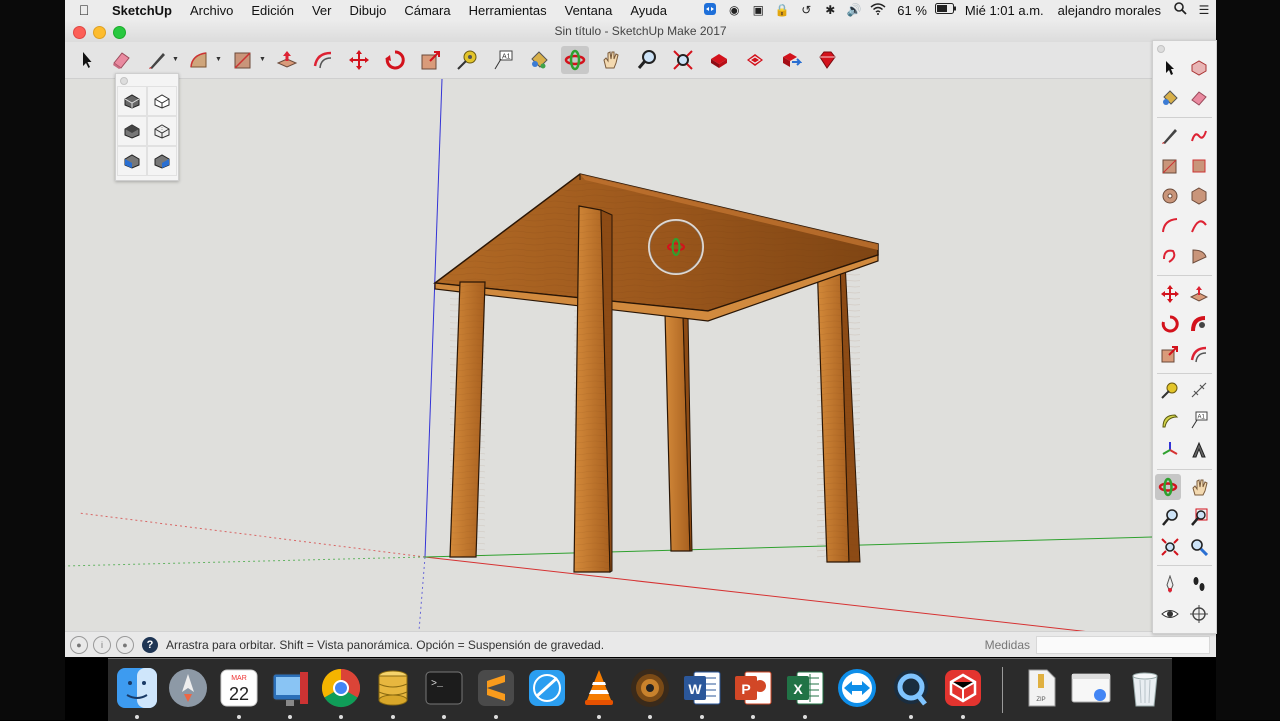  Describe the element at coordinates (946, 10) in the screenshot. I see `battery-icon` at that location.